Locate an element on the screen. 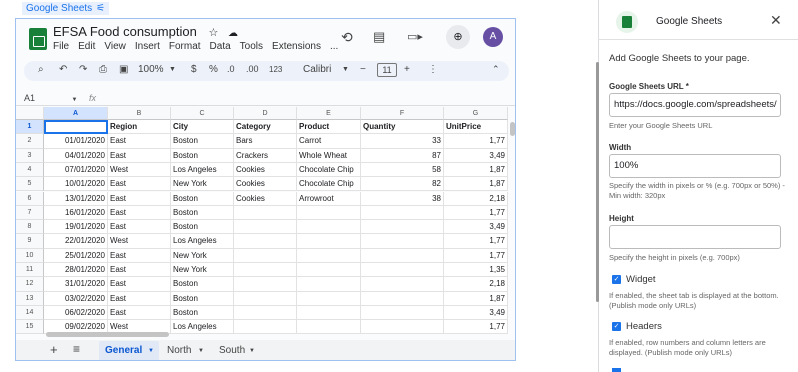 The height and width of the screenshot is (372, 798). all-sheets-icon: ≡ is located at coordinates (76, 349).